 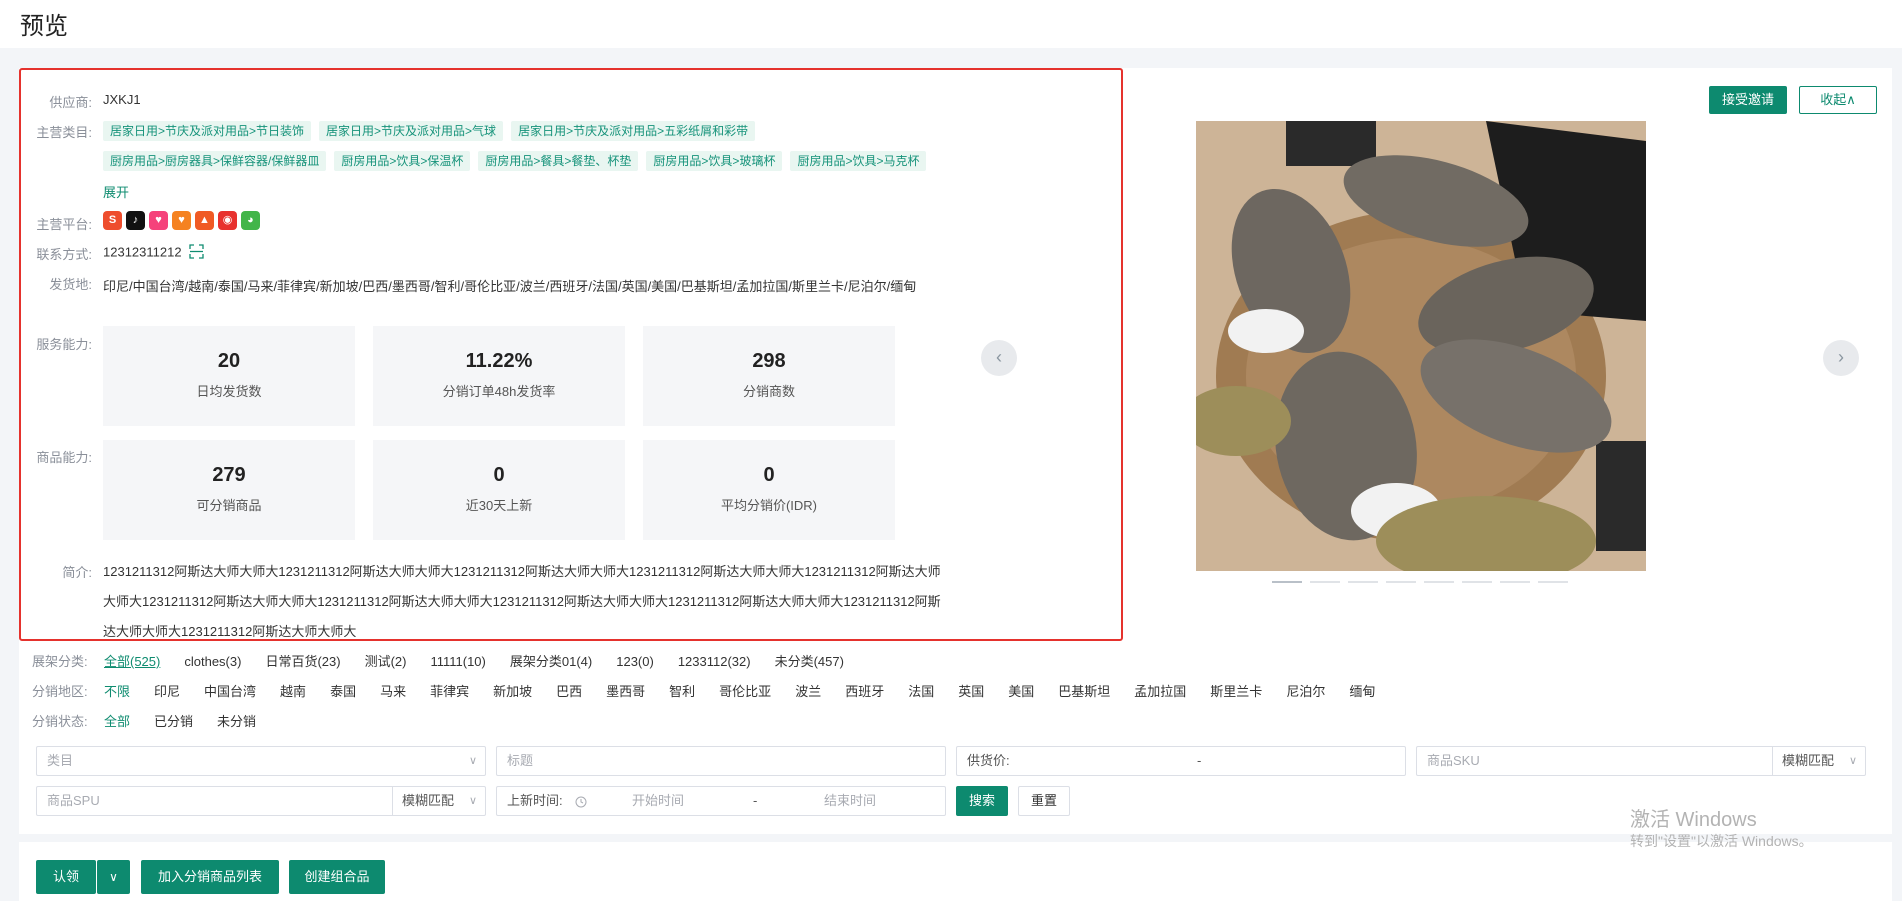 I want to click on stat-caption: 可分销商品, so click(x=229, y=505).